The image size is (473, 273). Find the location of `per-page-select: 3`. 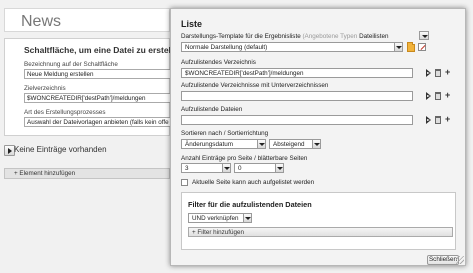

per-page-select: 3 is located at coordinates (206, 168).